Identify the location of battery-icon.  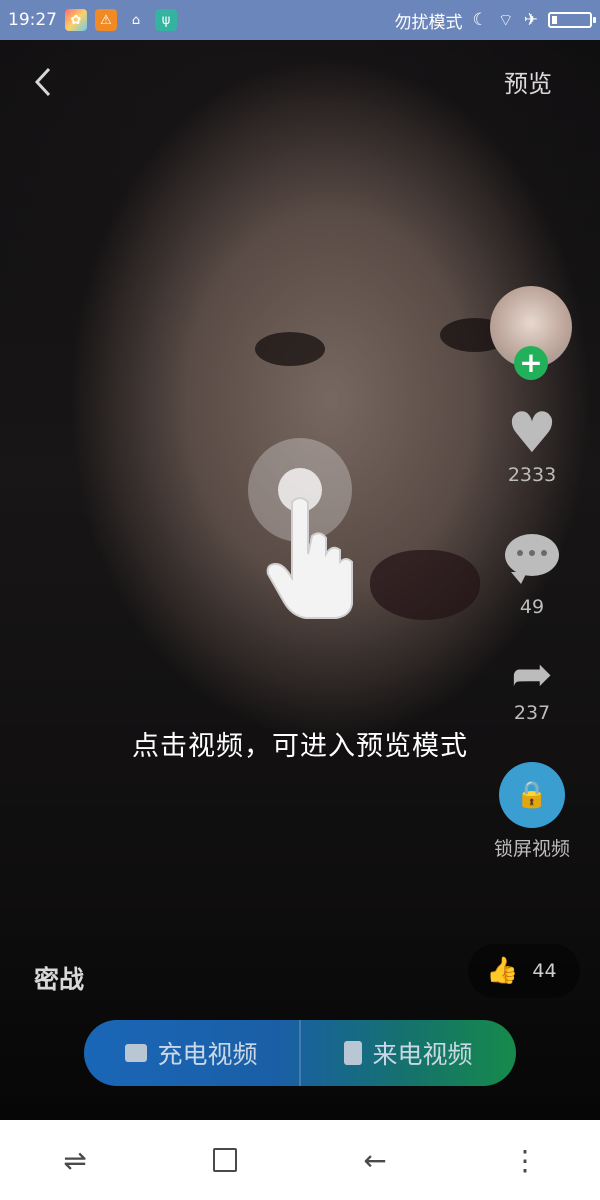
(572, 20).